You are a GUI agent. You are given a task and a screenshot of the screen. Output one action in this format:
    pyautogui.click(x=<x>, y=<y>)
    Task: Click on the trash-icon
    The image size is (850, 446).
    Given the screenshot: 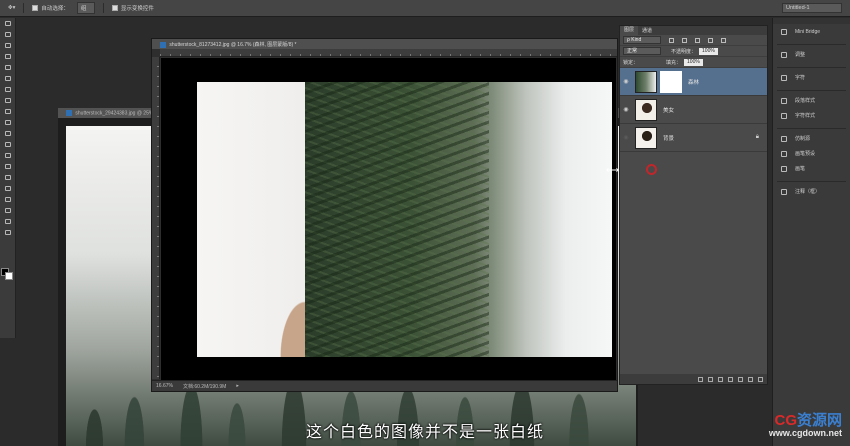 What is the action you would take?
    pyautogui.click(x=760, y=379)
    